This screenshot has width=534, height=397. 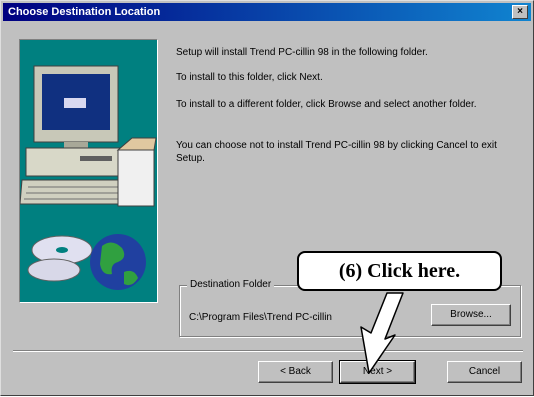 I want to click on cancel-button: Cancel, so click(x=484, y=372).